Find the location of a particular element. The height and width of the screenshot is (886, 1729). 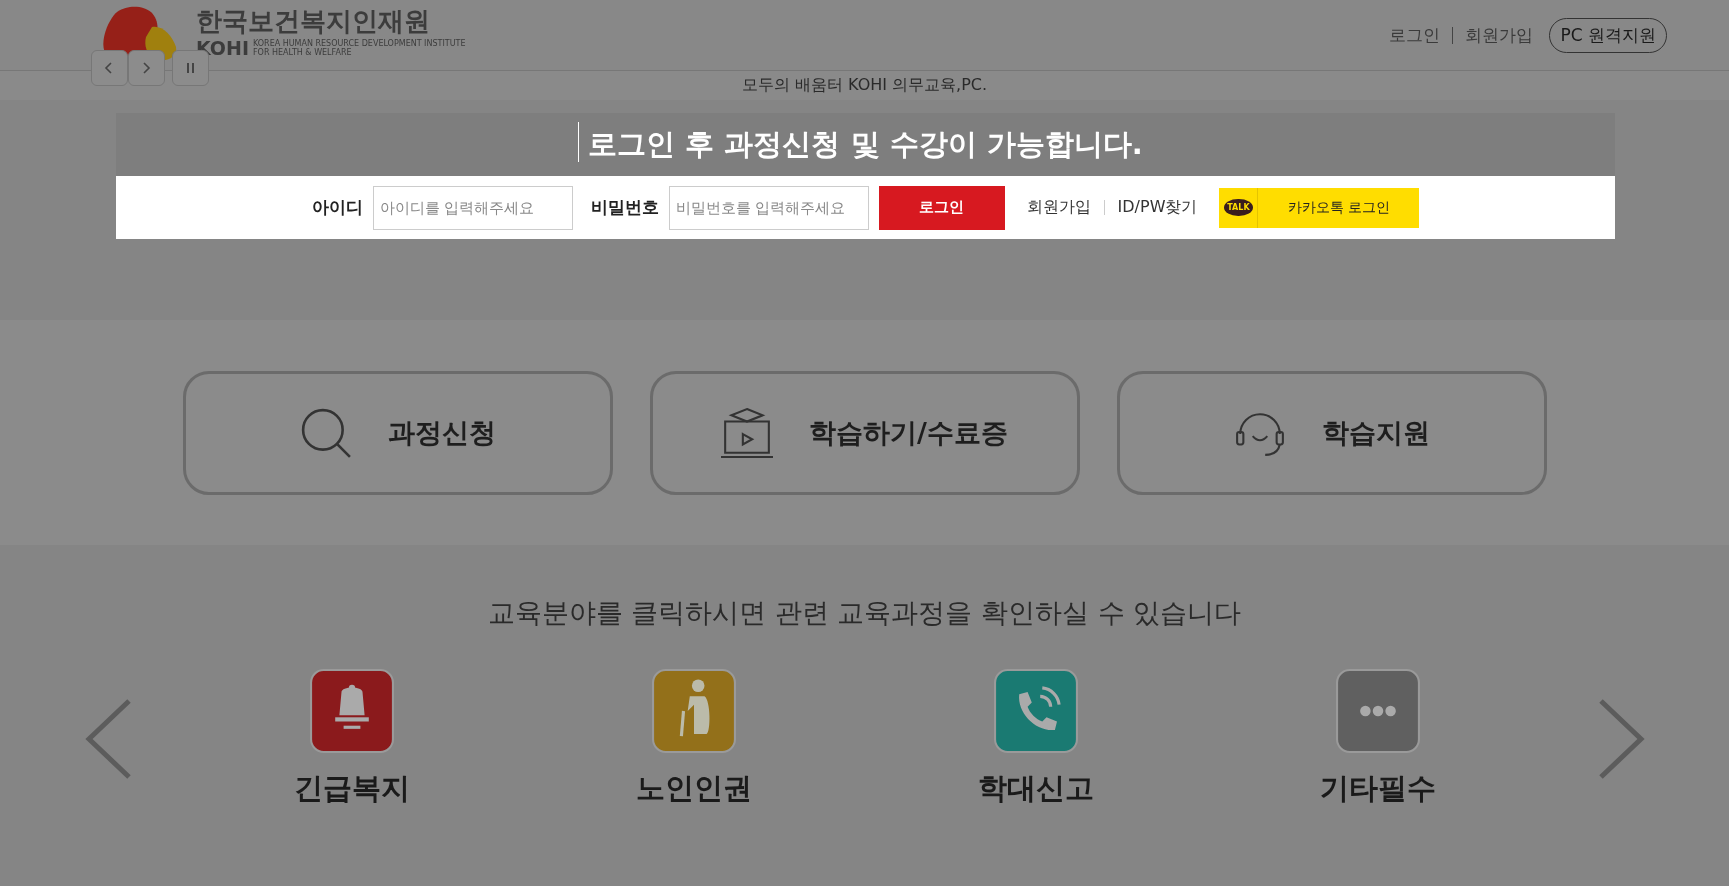

login-button: 로그인 is located at coordinates (941, 207).